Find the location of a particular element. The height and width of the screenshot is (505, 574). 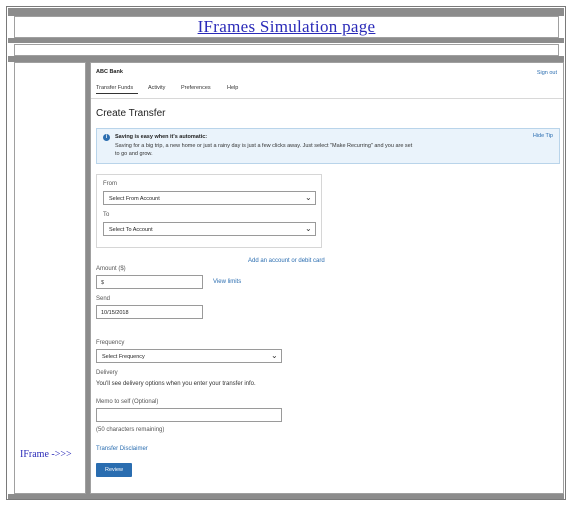

top-gray-bar is located at coordinates (286, 12).